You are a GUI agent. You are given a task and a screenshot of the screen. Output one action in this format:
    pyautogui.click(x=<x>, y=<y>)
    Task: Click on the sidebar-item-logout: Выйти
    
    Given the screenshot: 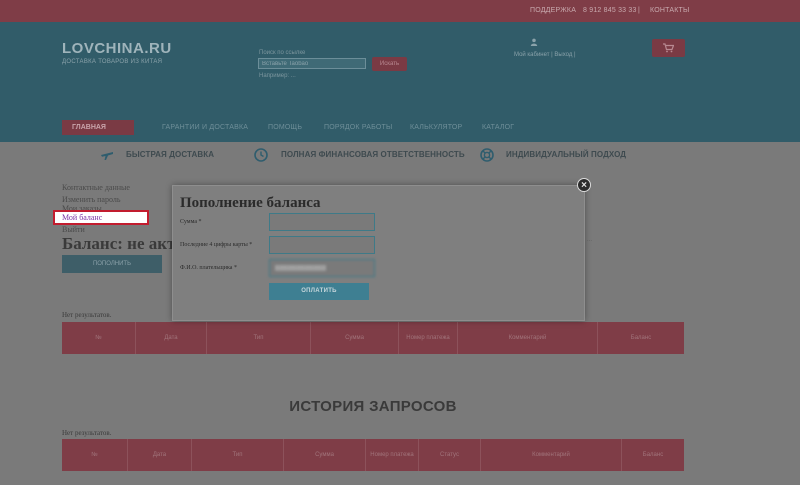 What is the action you would take?
    pyautogui.click(x=73, y=229)
    